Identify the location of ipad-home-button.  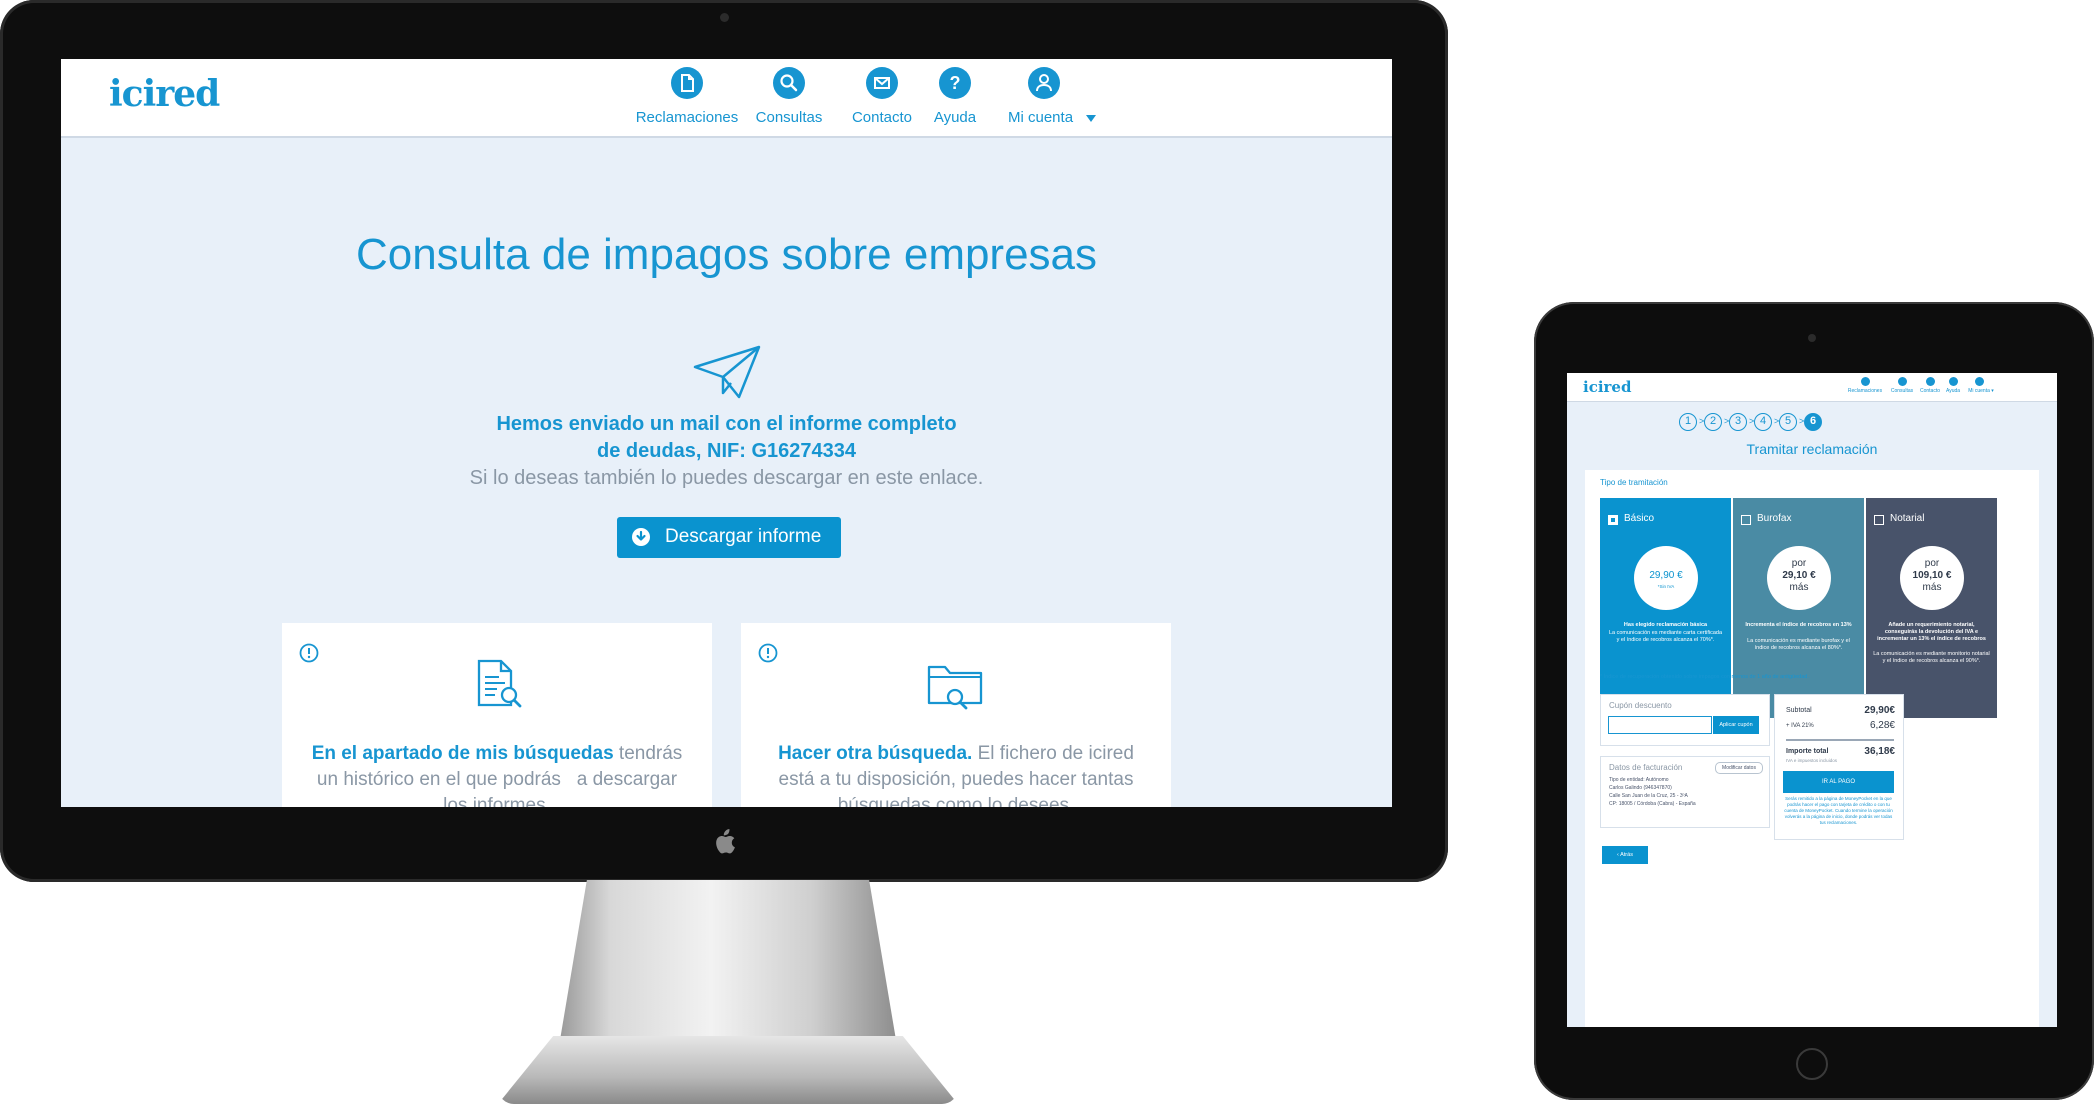
(1812, 1064).